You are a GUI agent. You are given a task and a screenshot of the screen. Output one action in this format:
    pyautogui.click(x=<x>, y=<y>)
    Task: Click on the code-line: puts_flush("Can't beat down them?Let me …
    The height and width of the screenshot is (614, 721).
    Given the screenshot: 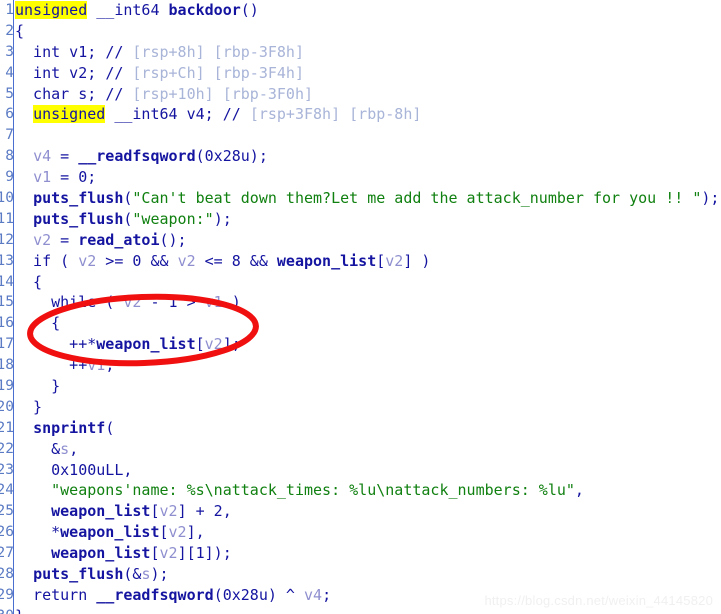 What is the action you would take?
    pyautogui.click(x=368, y=198)
    